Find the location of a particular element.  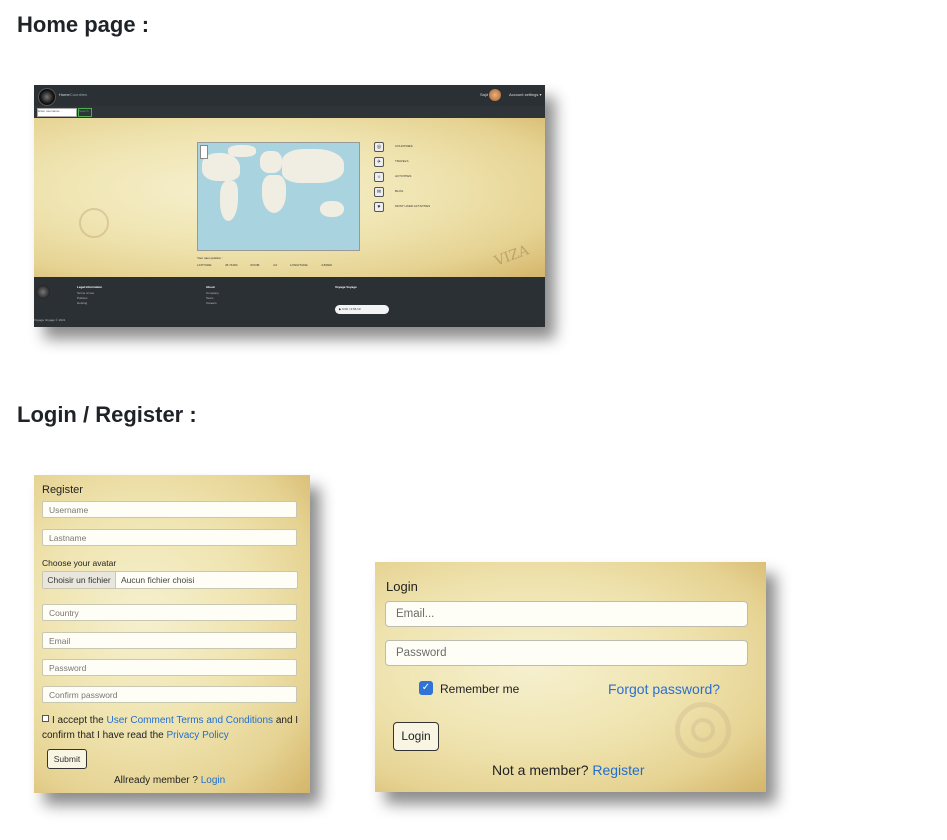

menu-blog: BLOG is located at coordinates (399, 191).